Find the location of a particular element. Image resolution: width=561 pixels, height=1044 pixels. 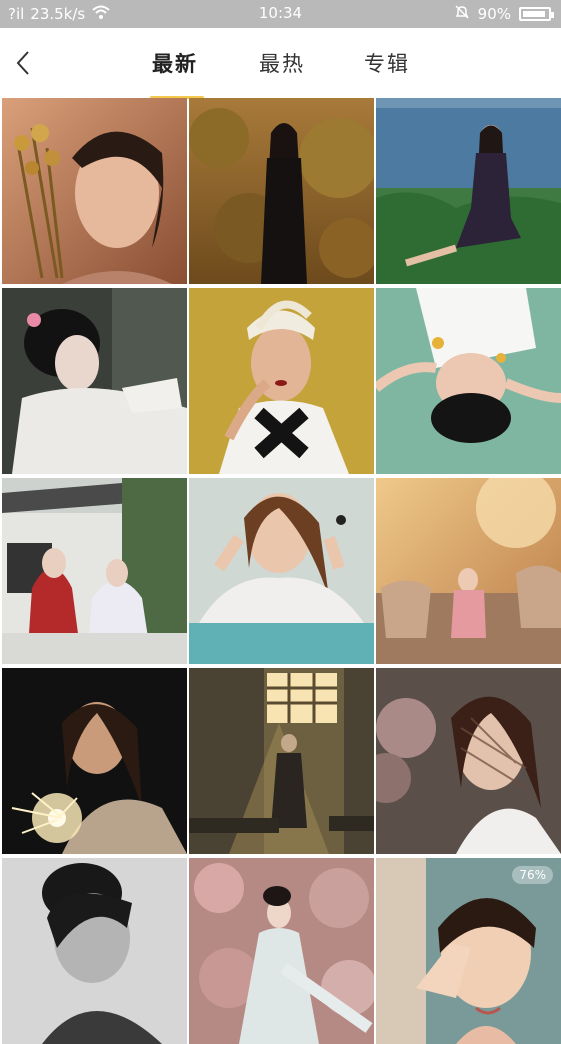

status-right: 90% is located at coordinates (504, 14).